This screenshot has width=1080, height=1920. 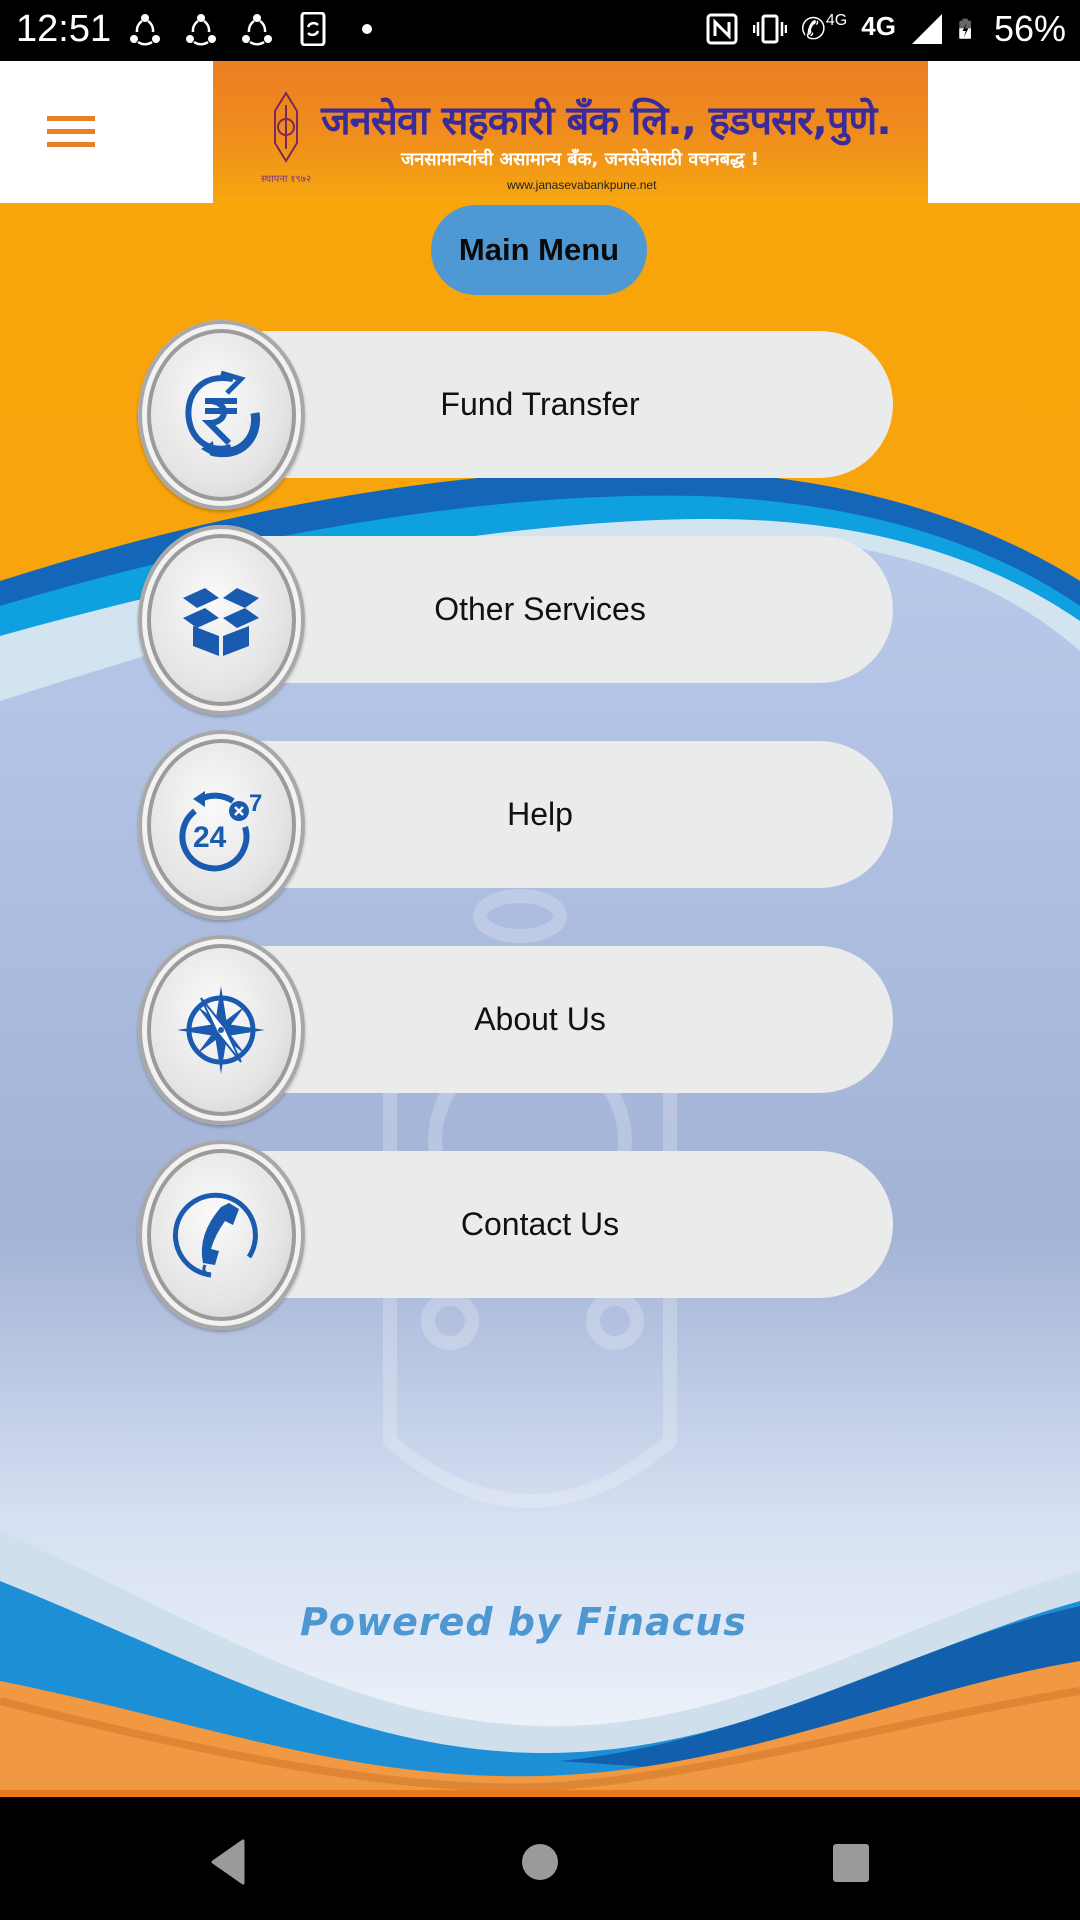 What do you see at coordinates (965, 28) in the screenshot?
I see `battery-charging-icon` at bounding box center [965, 28].